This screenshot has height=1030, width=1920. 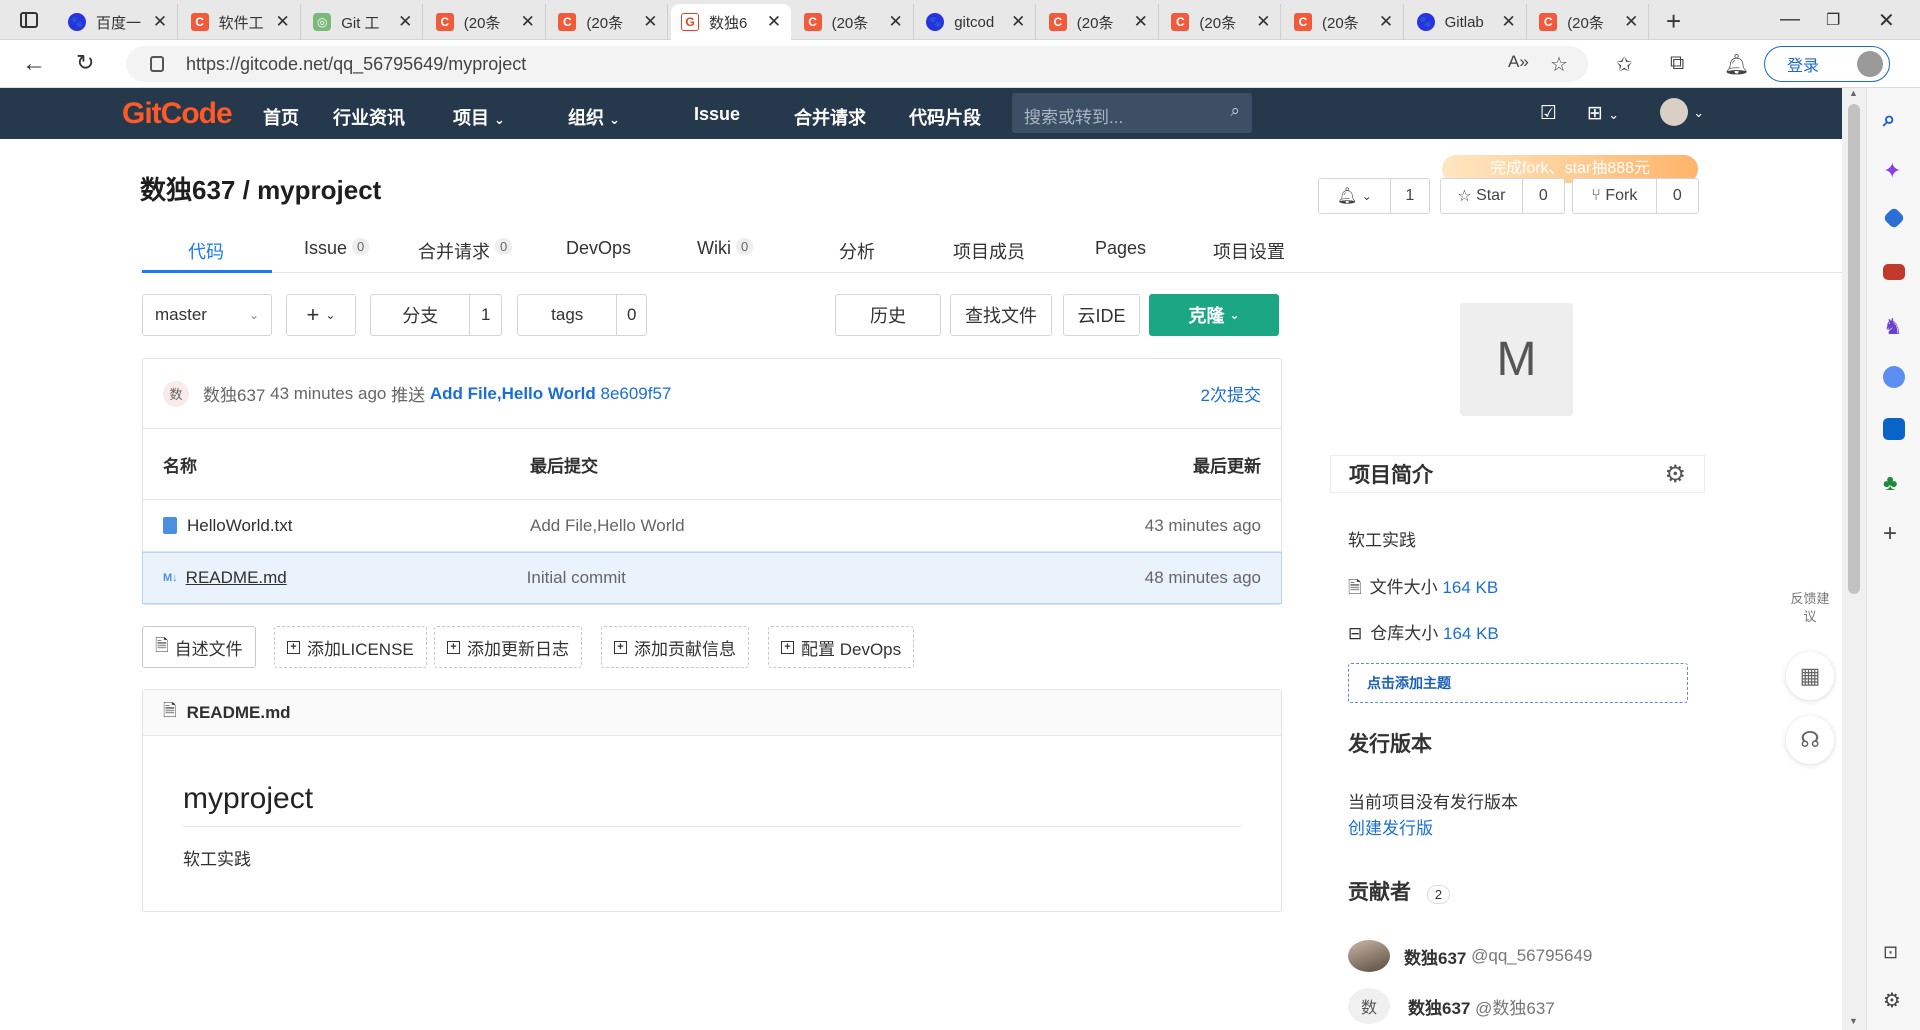 What do you see at coordinates (830, 117) in the screenshot?
I see `nav-merge-requests: 合并请求` at bounding box center [830, 117].